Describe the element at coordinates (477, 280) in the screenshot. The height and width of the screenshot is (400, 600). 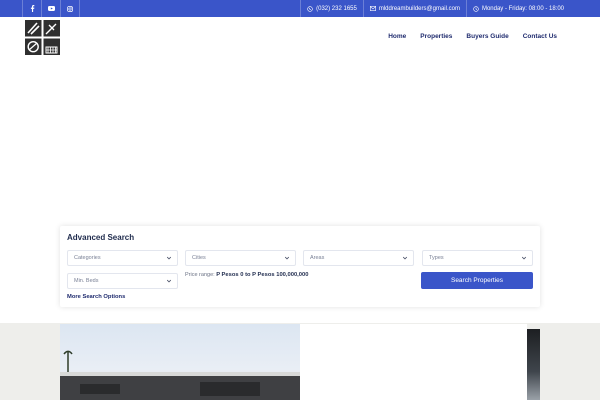
I see `search-properties-button: Search Properties` at that location.